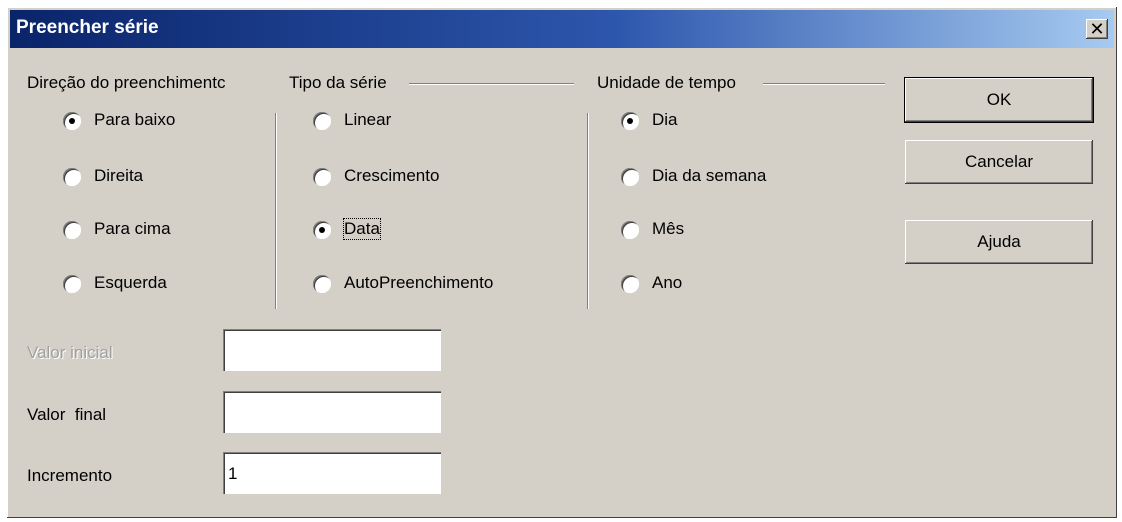 This screenshot has height=522, width=1122. Describe the element at coordinates (128, 83) in the screenshot. I see `direction-group-title: Direção do preenchimentc` at that location.